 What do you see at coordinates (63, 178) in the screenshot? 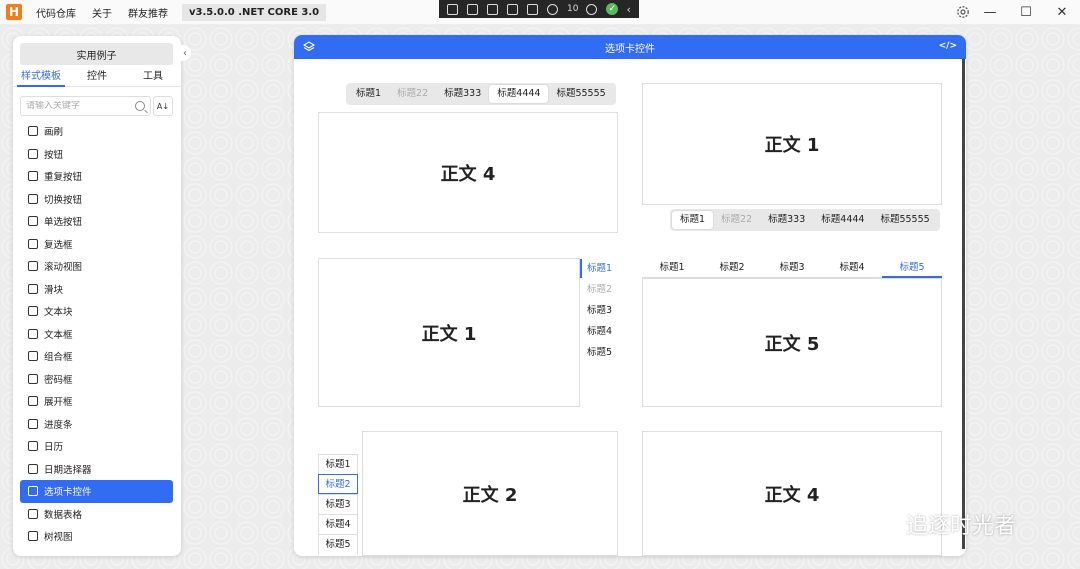
I see `sidebar-item-label: 重复按钮` at bounding box center [63, 178].